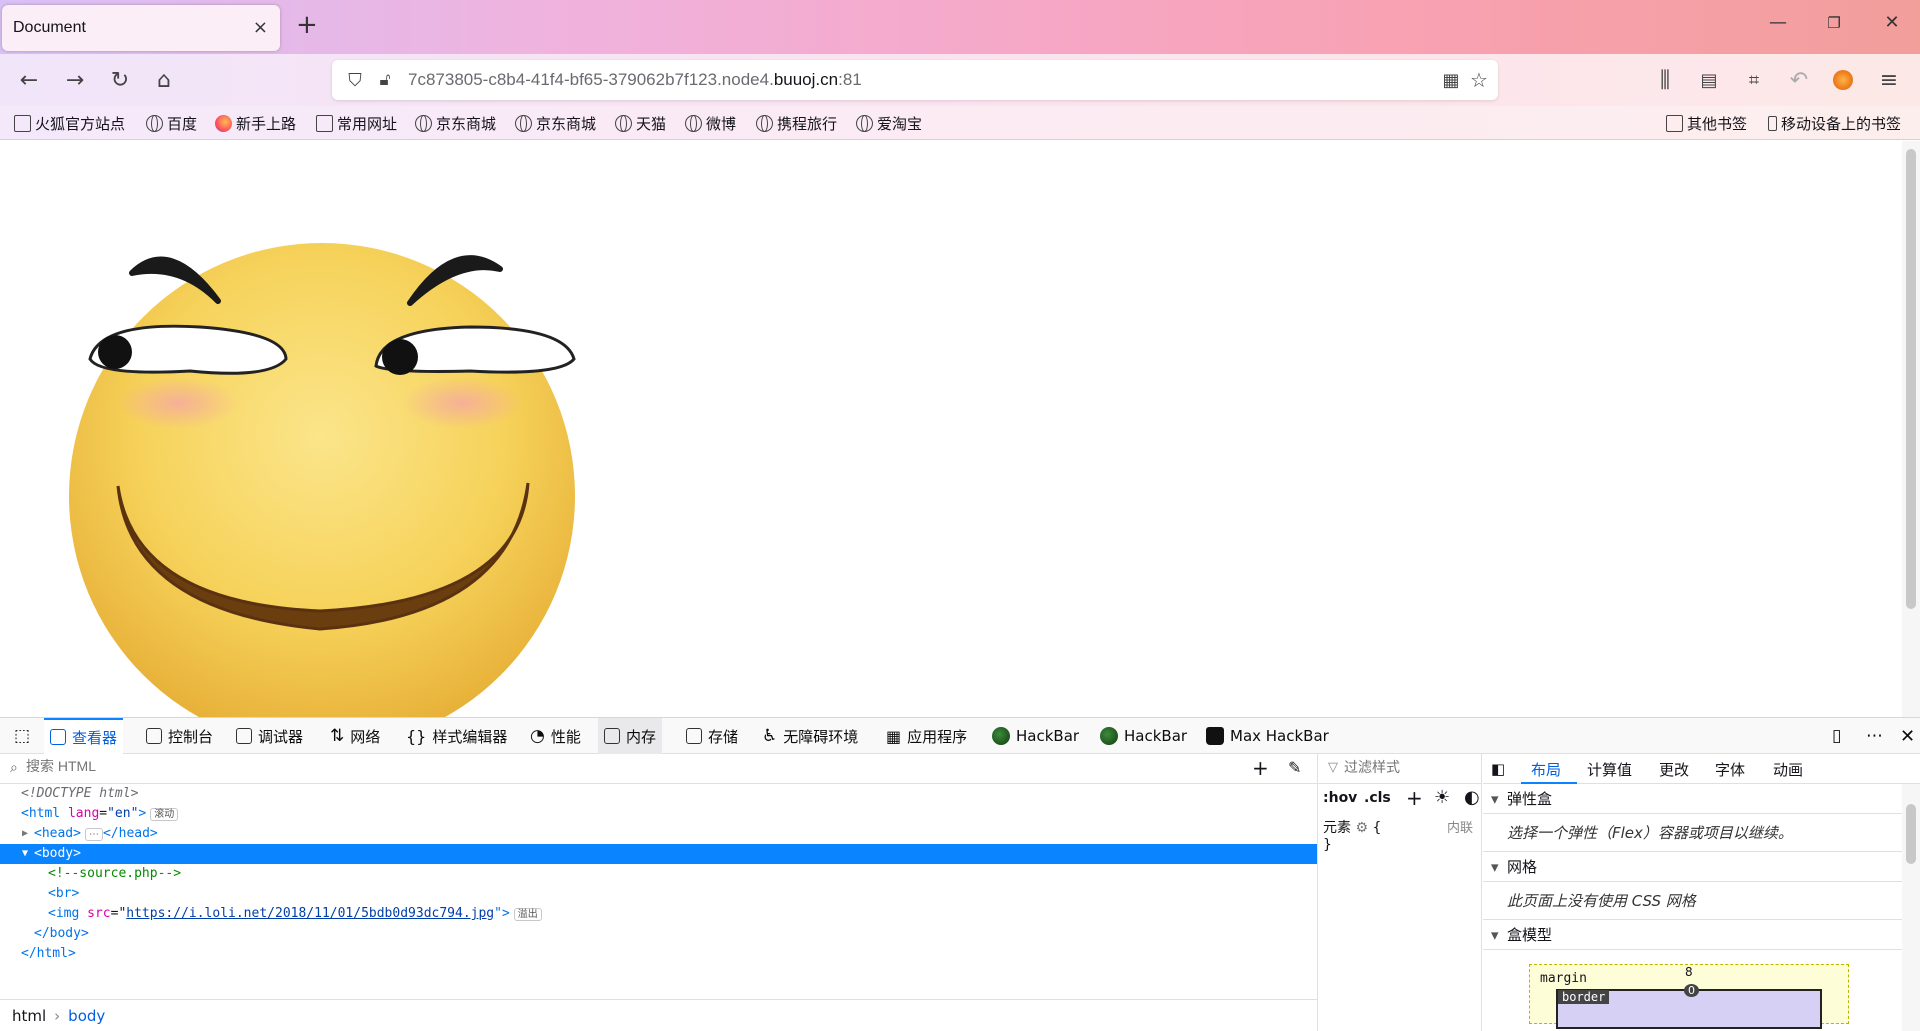 This screenshot has height=1031, width=1920. What do you see at coordinates (1843, 80) in the screenshot?
I see `extension-icon` at bounding box center [1843, 80].